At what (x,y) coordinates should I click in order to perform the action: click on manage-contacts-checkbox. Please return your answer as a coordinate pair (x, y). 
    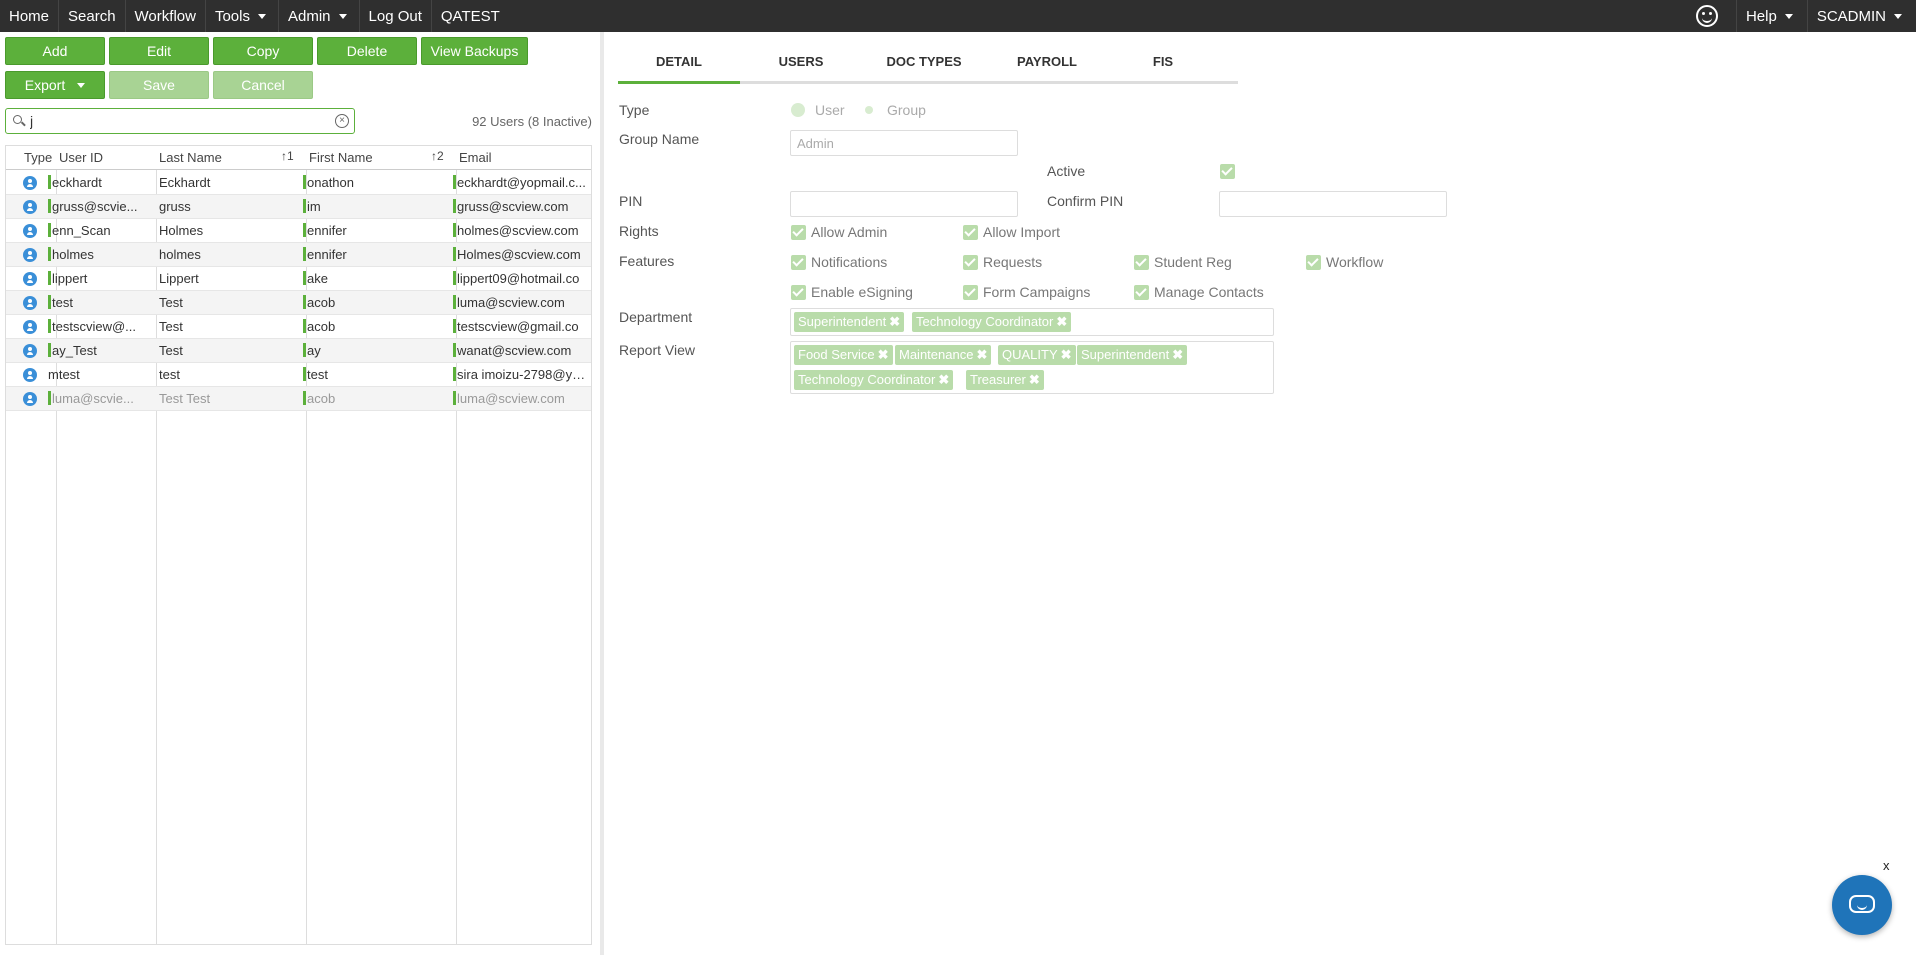
    Looking at the image, I should click on (1141, 292).